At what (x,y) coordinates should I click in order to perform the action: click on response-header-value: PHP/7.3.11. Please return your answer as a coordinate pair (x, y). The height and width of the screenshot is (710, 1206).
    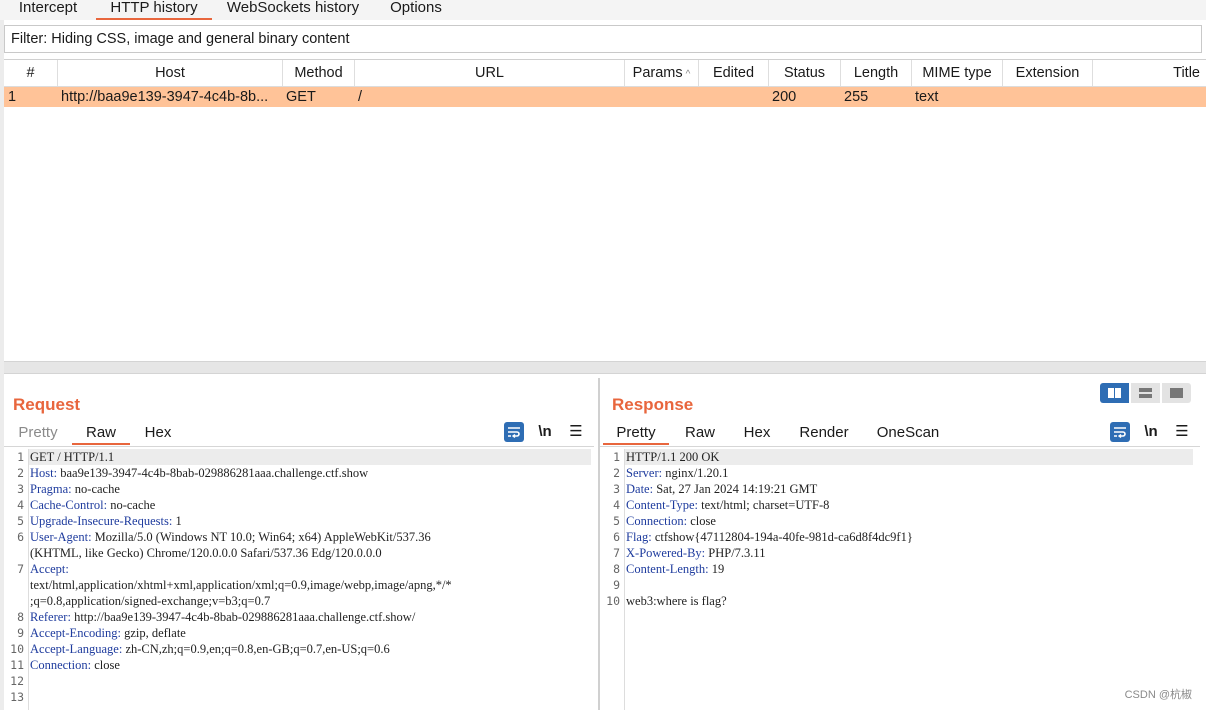
    Looking at the image, I should click on (735, 553).